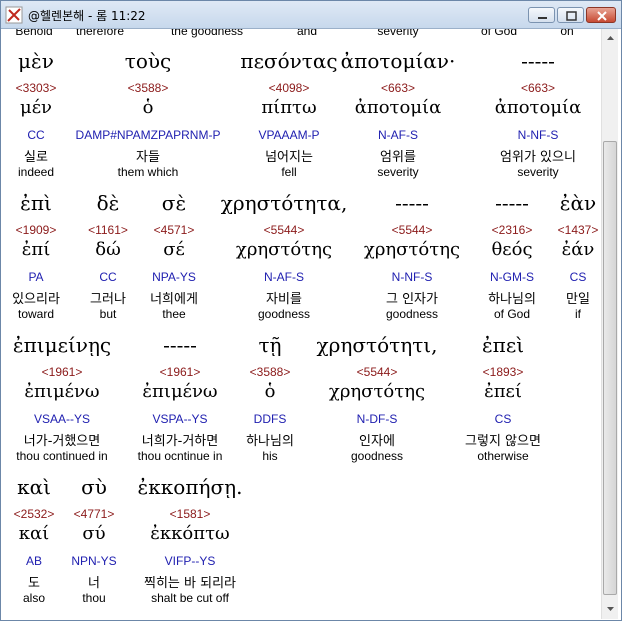 The image size is (622, 621). I want to click on partial-english-word: therefore, so click(100, 33).